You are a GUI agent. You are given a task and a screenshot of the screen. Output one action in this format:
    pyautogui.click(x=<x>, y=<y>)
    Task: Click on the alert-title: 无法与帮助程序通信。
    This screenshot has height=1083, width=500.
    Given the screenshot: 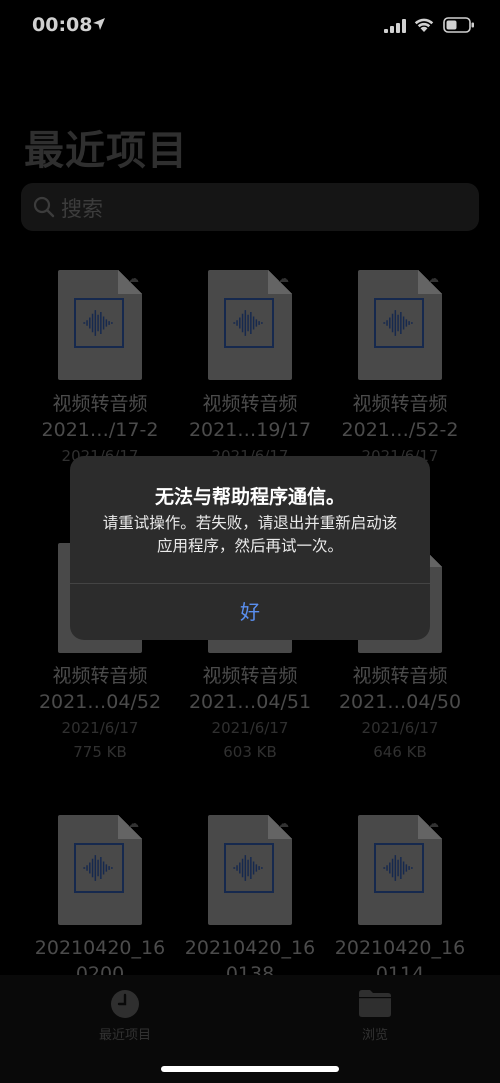 What is the action you would take?
    pyautogui.click(x=249, y=497)
    